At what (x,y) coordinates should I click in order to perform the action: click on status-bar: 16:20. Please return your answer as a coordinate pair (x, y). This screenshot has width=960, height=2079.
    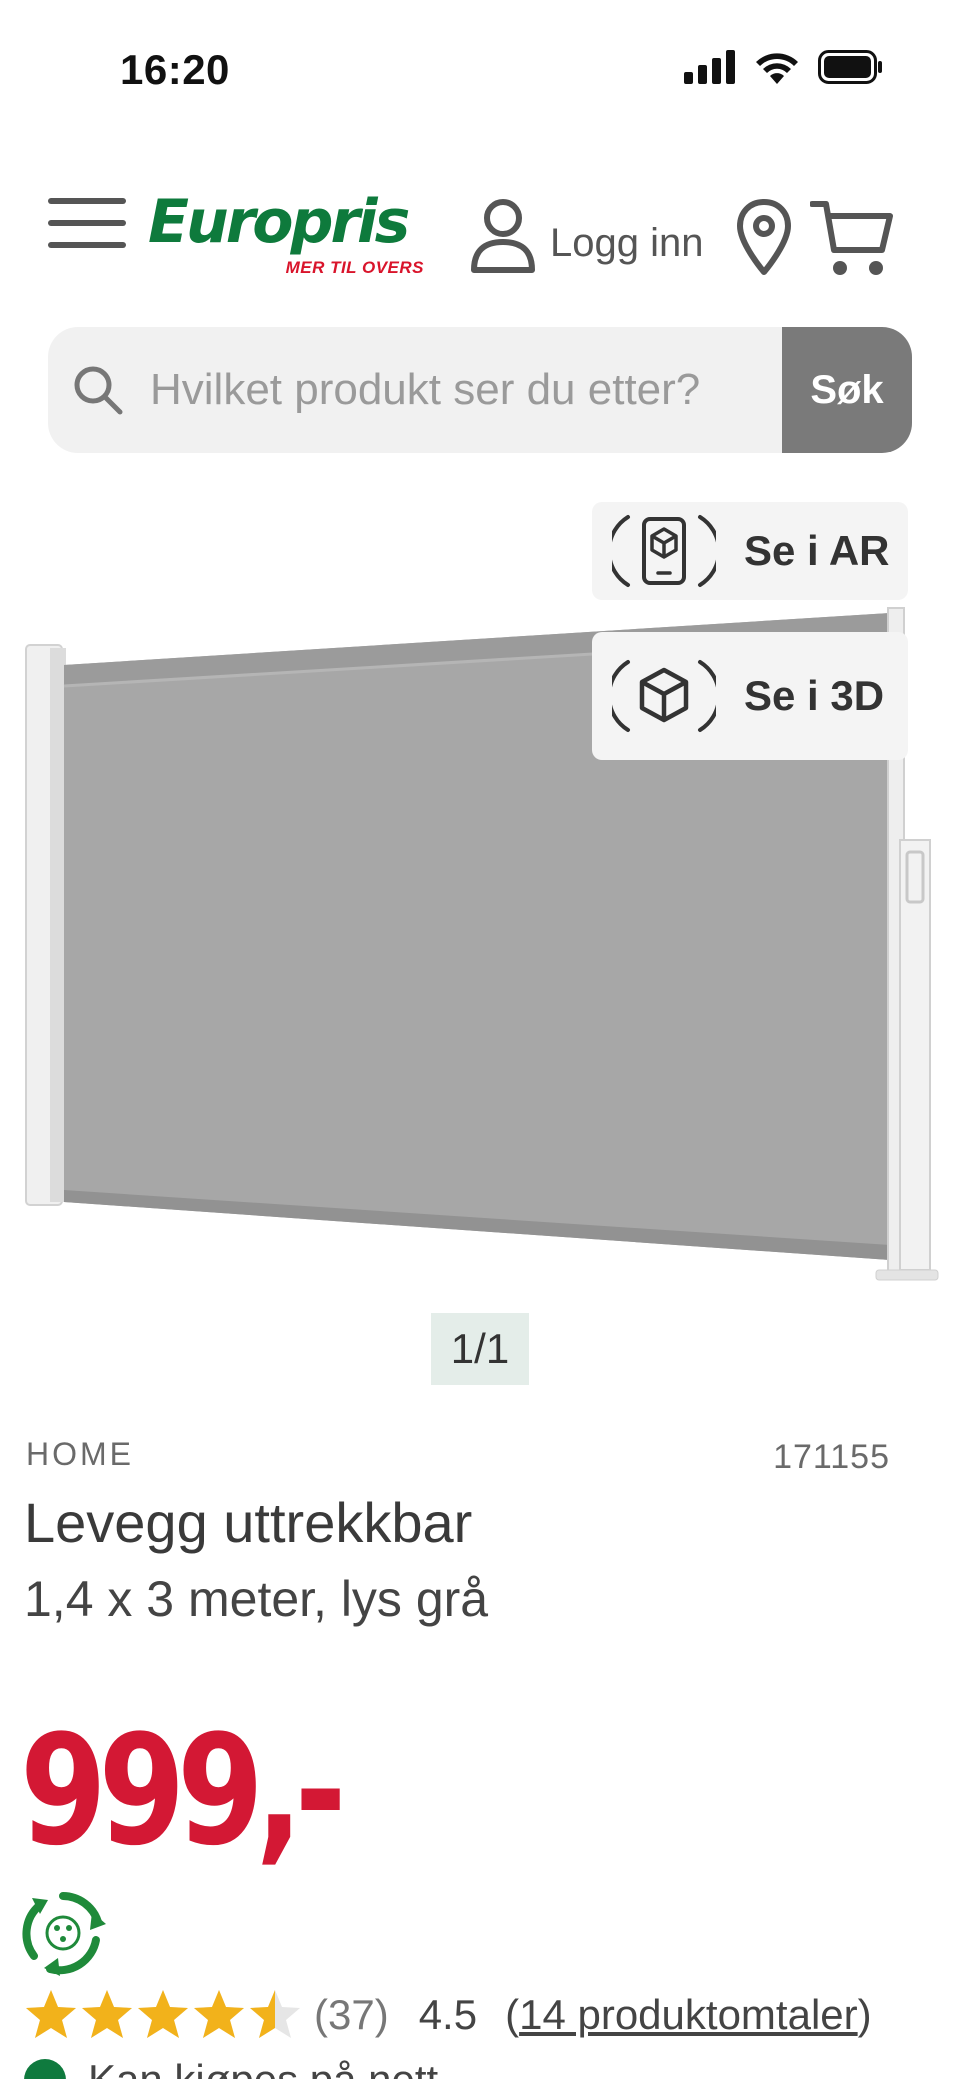
    Looking at the image, I should click on (480, 70).